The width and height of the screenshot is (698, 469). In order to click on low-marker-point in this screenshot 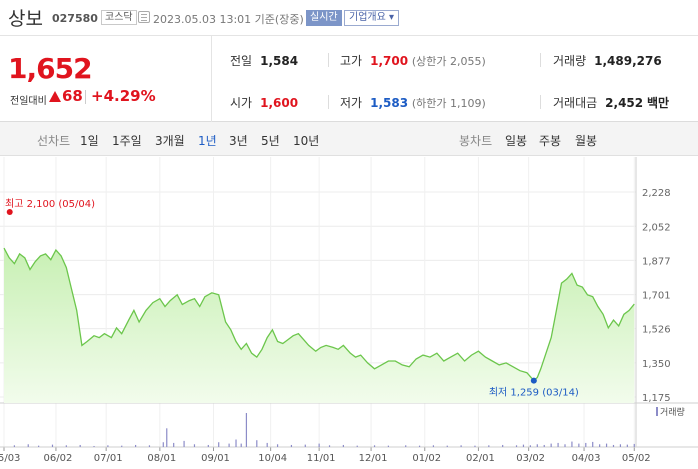, I will do `click(533, 380)`.